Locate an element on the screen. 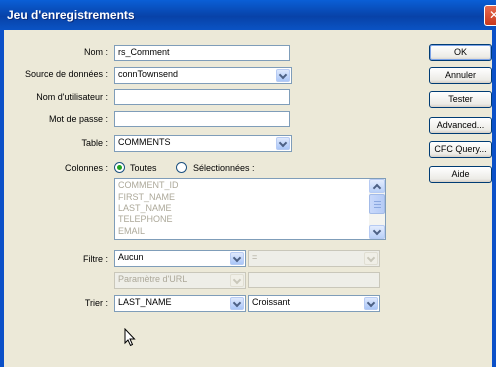 The width and height of the screenshot is (496, 367). help-button: Aide is located at coordinates (460, 174).